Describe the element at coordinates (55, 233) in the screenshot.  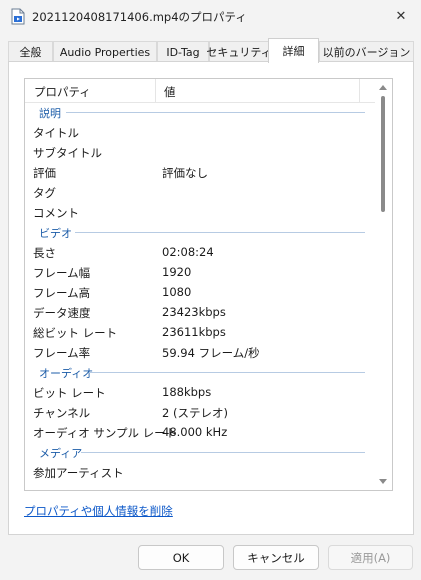
I see `group-label: ビデオ` at that location.